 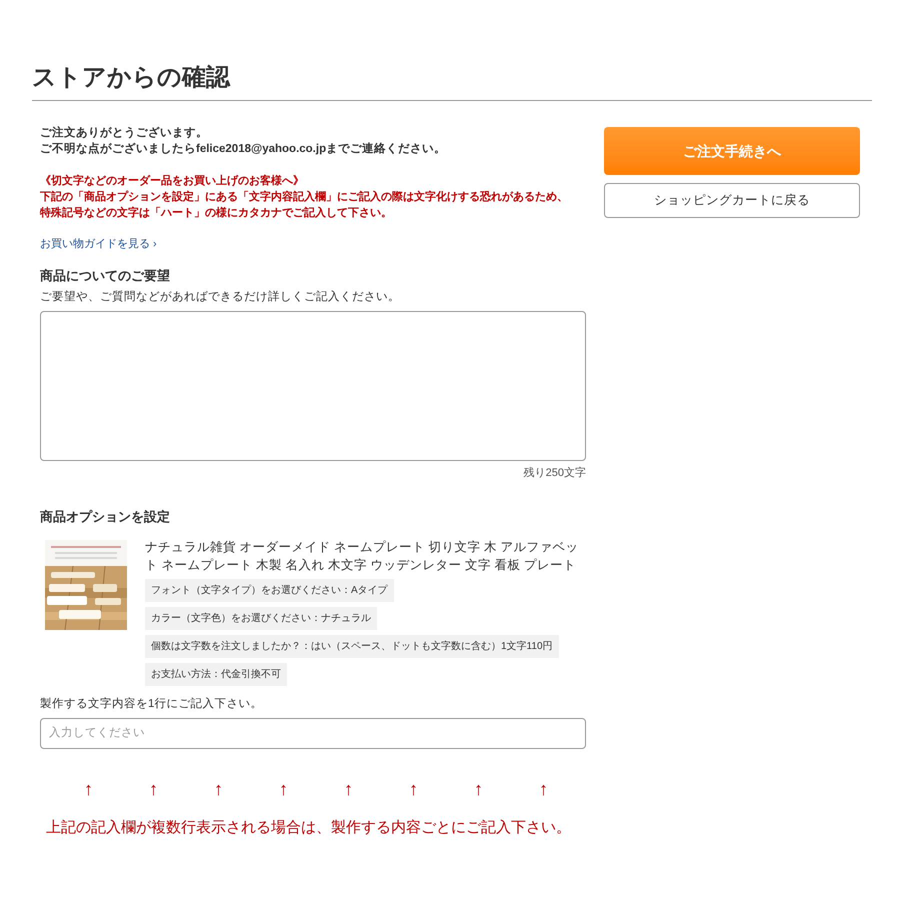 What do you see at coordinates (313, 733) in the screenshot?
I see `text-input-field: 入力してください` at bounding box center [313, 733].